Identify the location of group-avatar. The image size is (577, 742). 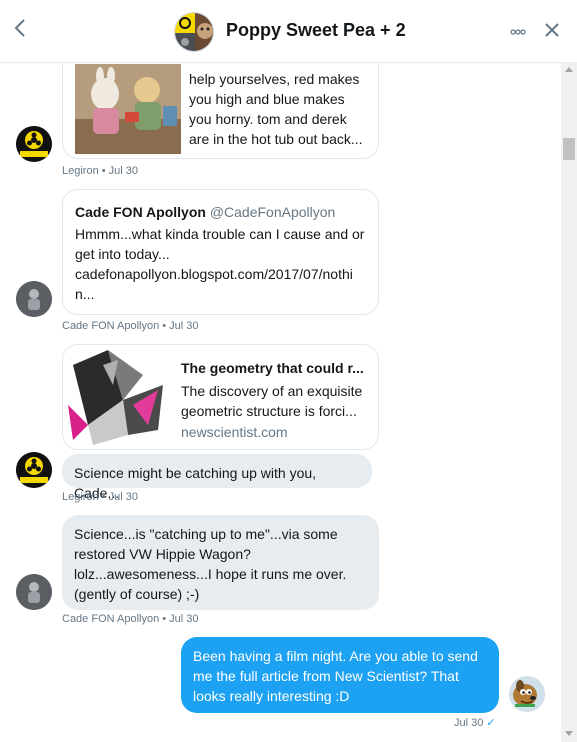
(194, 32).